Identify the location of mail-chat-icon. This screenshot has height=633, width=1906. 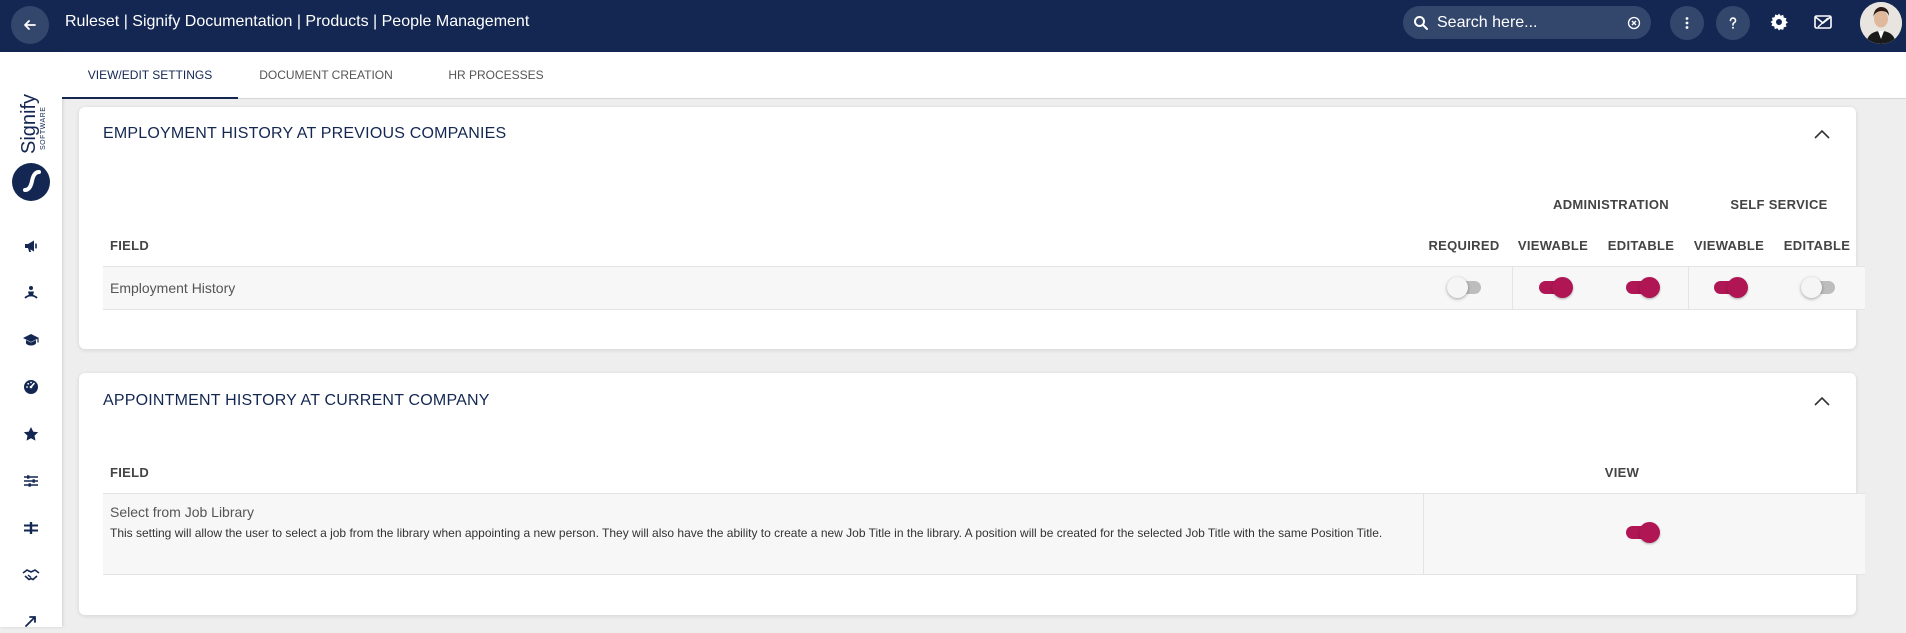
(1823, 22).